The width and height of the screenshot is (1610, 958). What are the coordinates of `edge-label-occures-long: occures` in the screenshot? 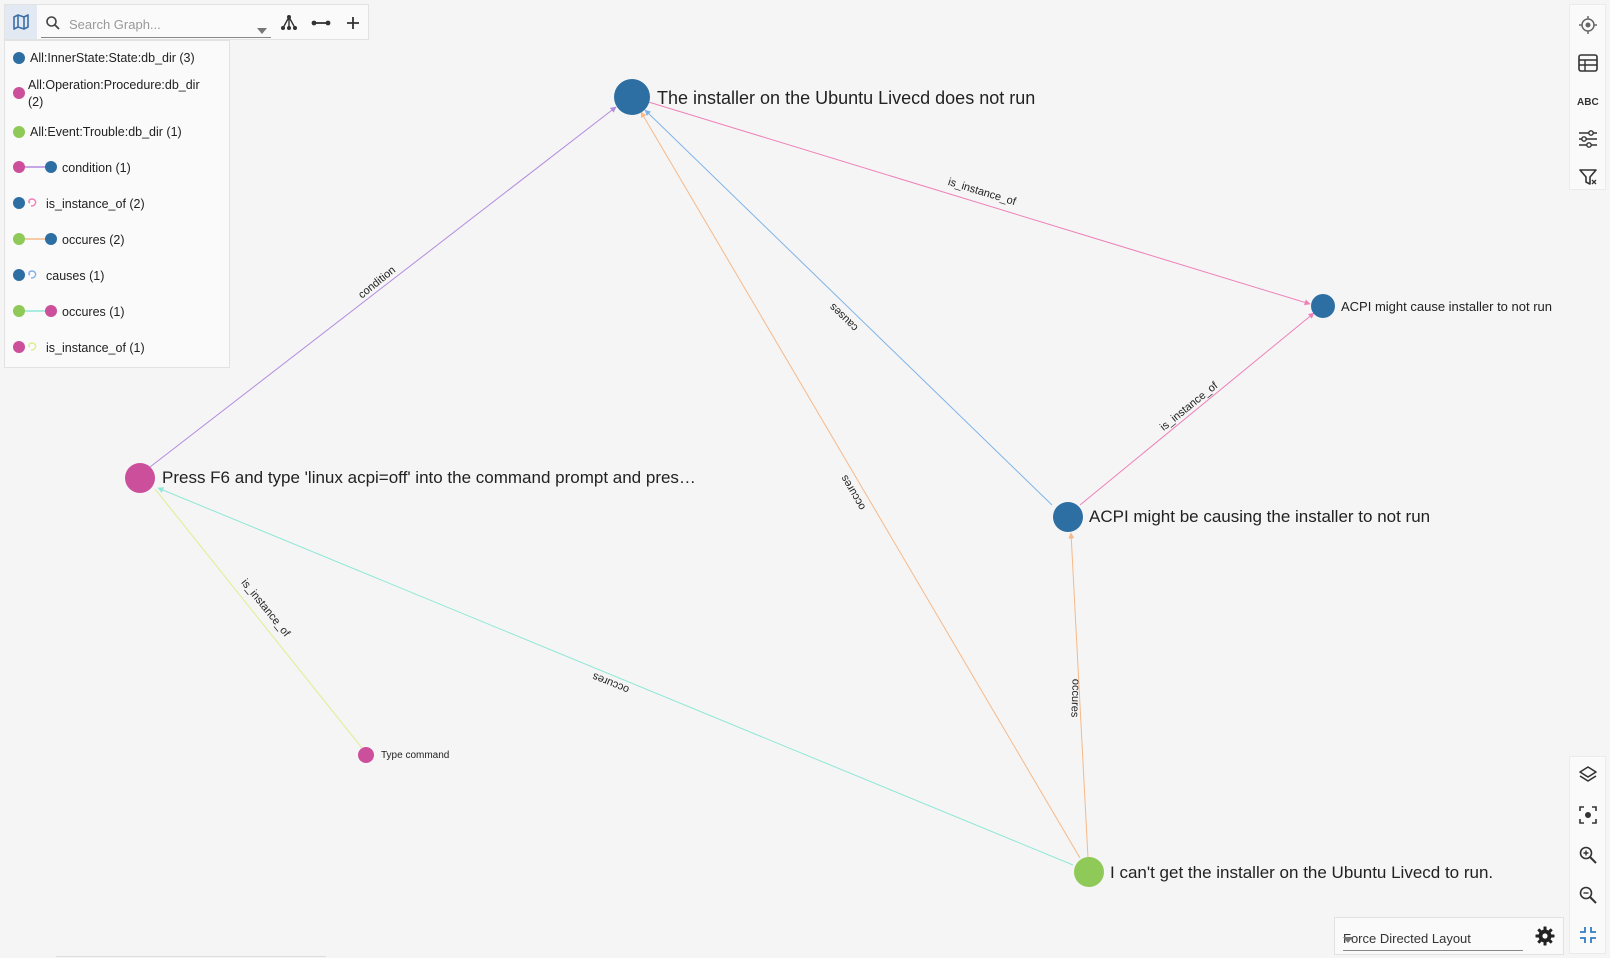 It's located at (610, 683).